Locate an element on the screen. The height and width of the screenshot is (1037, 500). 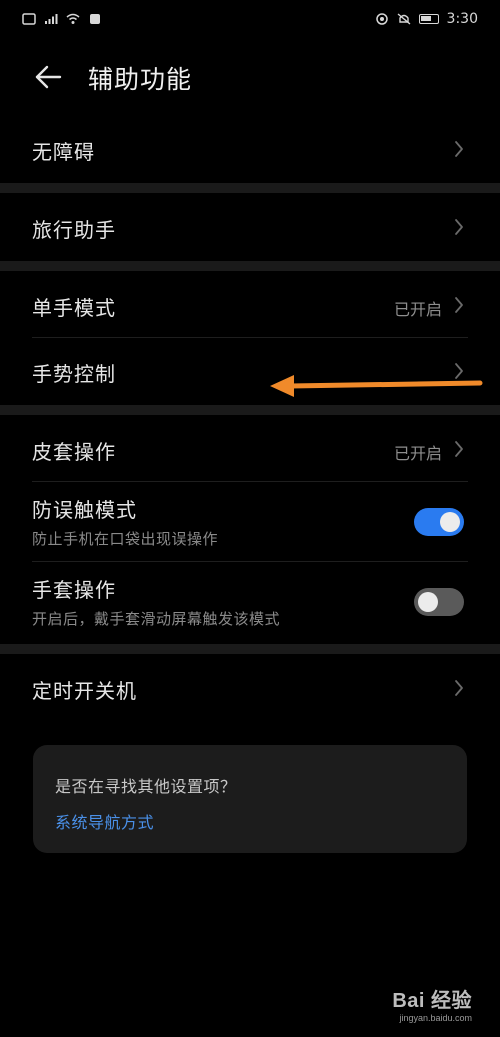
row-label: 皮套操作 is located at coordinates (74, 452).